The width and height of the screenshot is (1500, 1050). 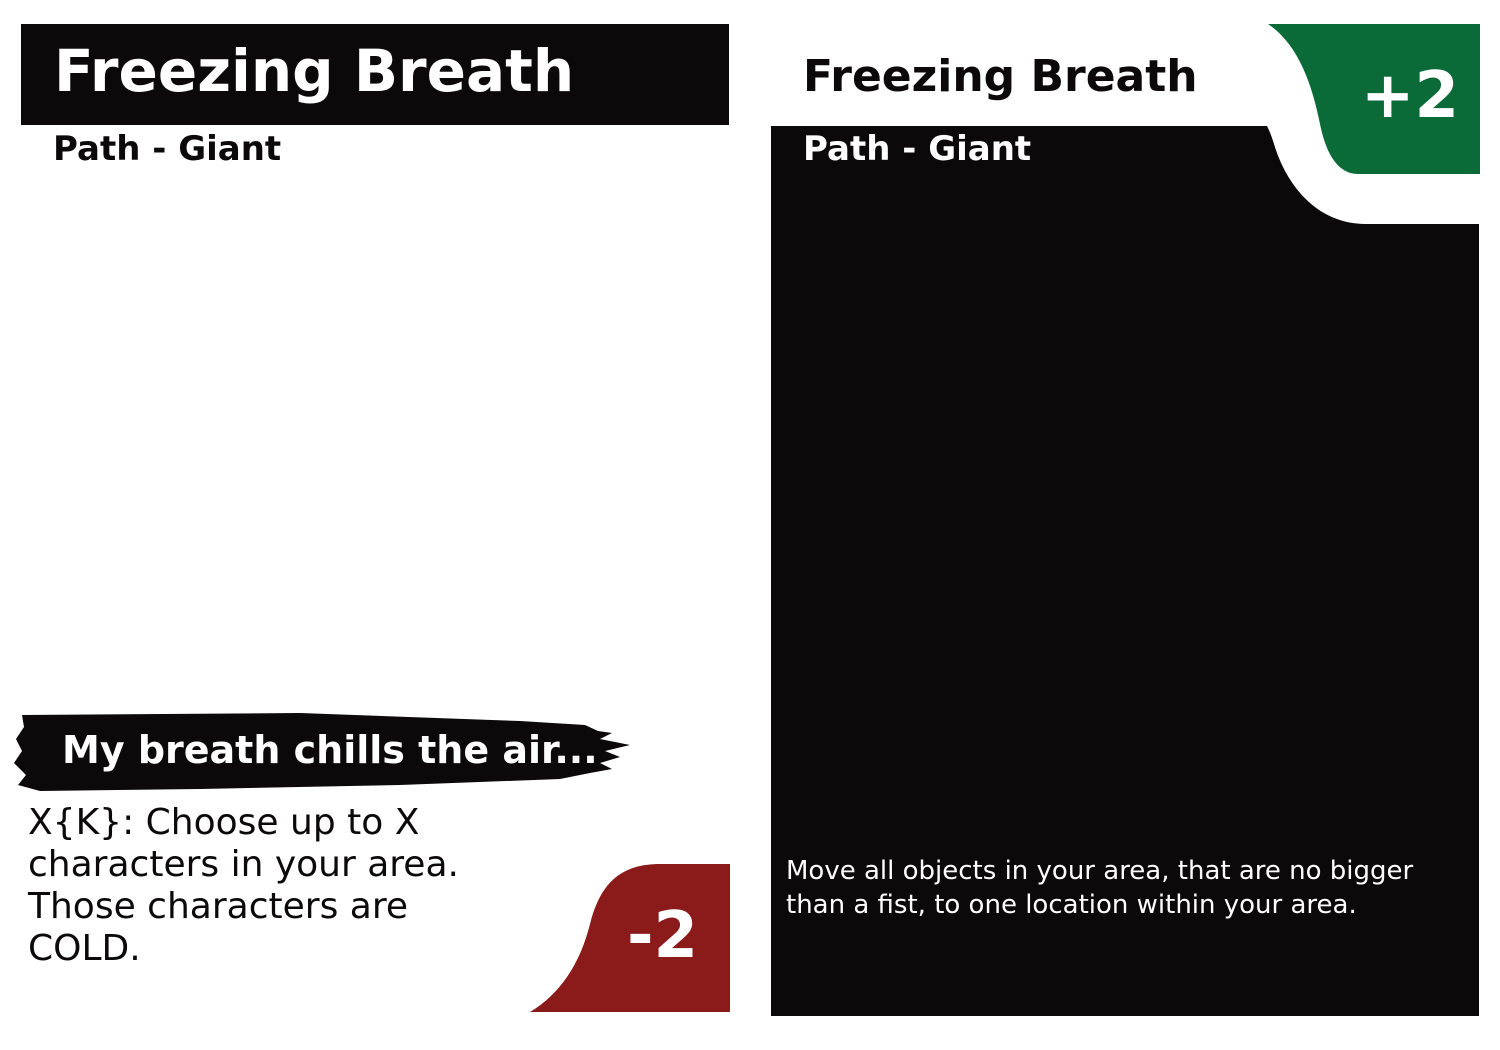 What do you see at coordinates (662, 936) in the screenshot?
I see `cost-value: -2` at bounding box center [662, 936].